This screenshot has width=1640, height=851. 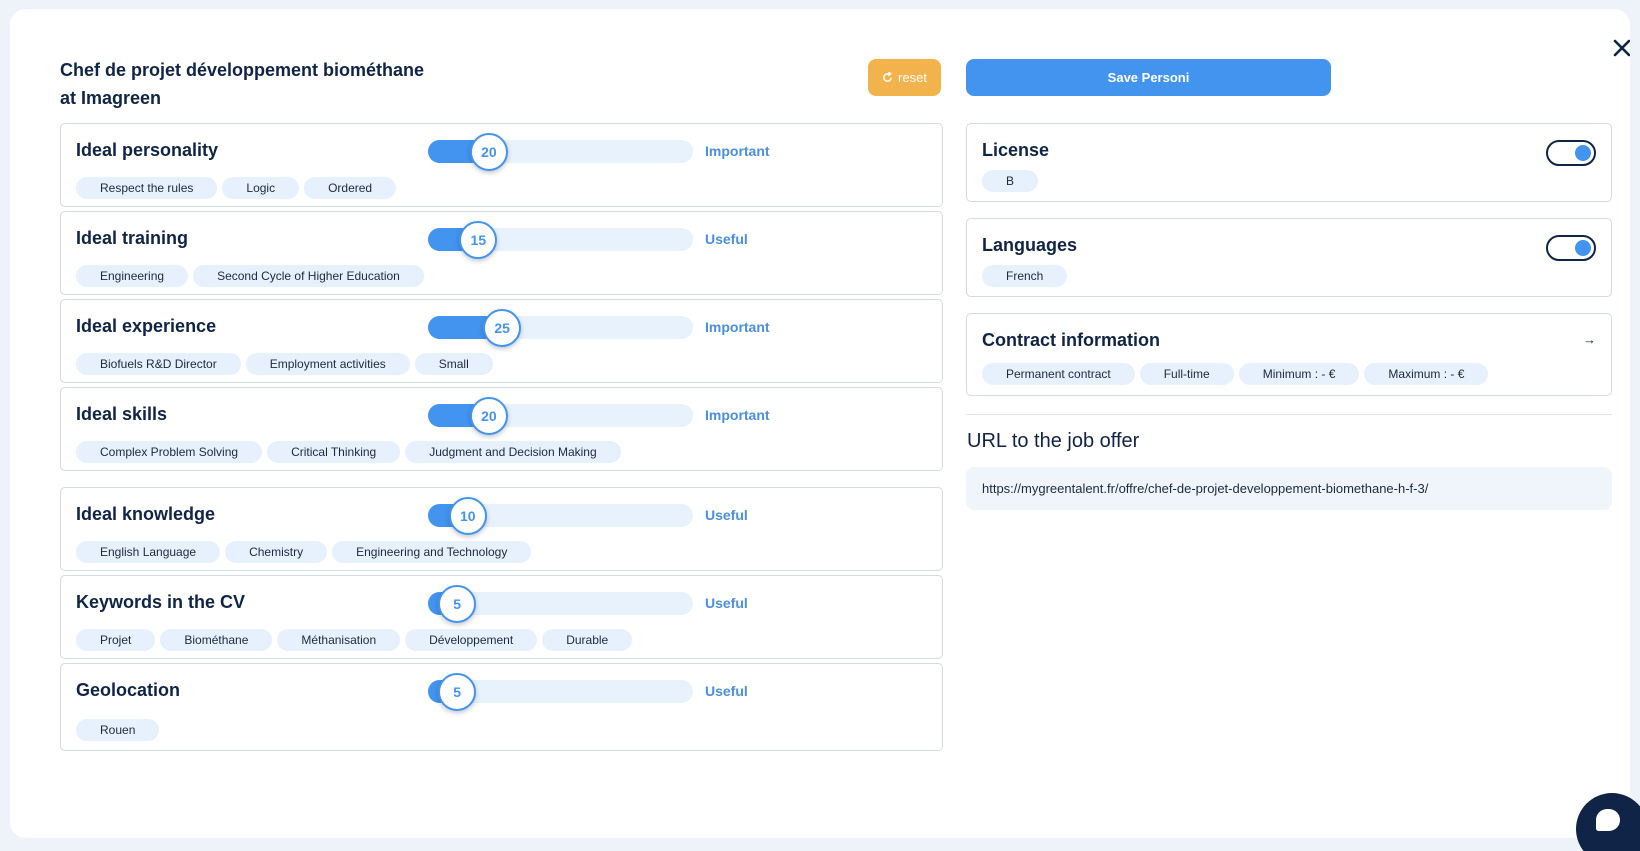 I want to click on tag: Respect the rules, so click(x=147, y=188).